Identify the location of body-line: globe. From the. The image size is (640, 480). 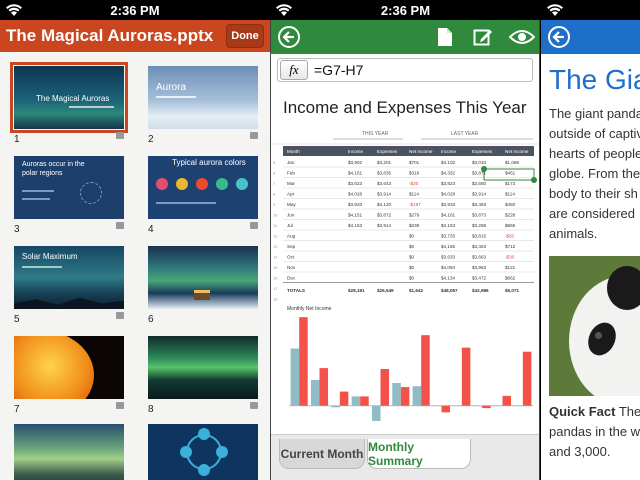
(594, 173).